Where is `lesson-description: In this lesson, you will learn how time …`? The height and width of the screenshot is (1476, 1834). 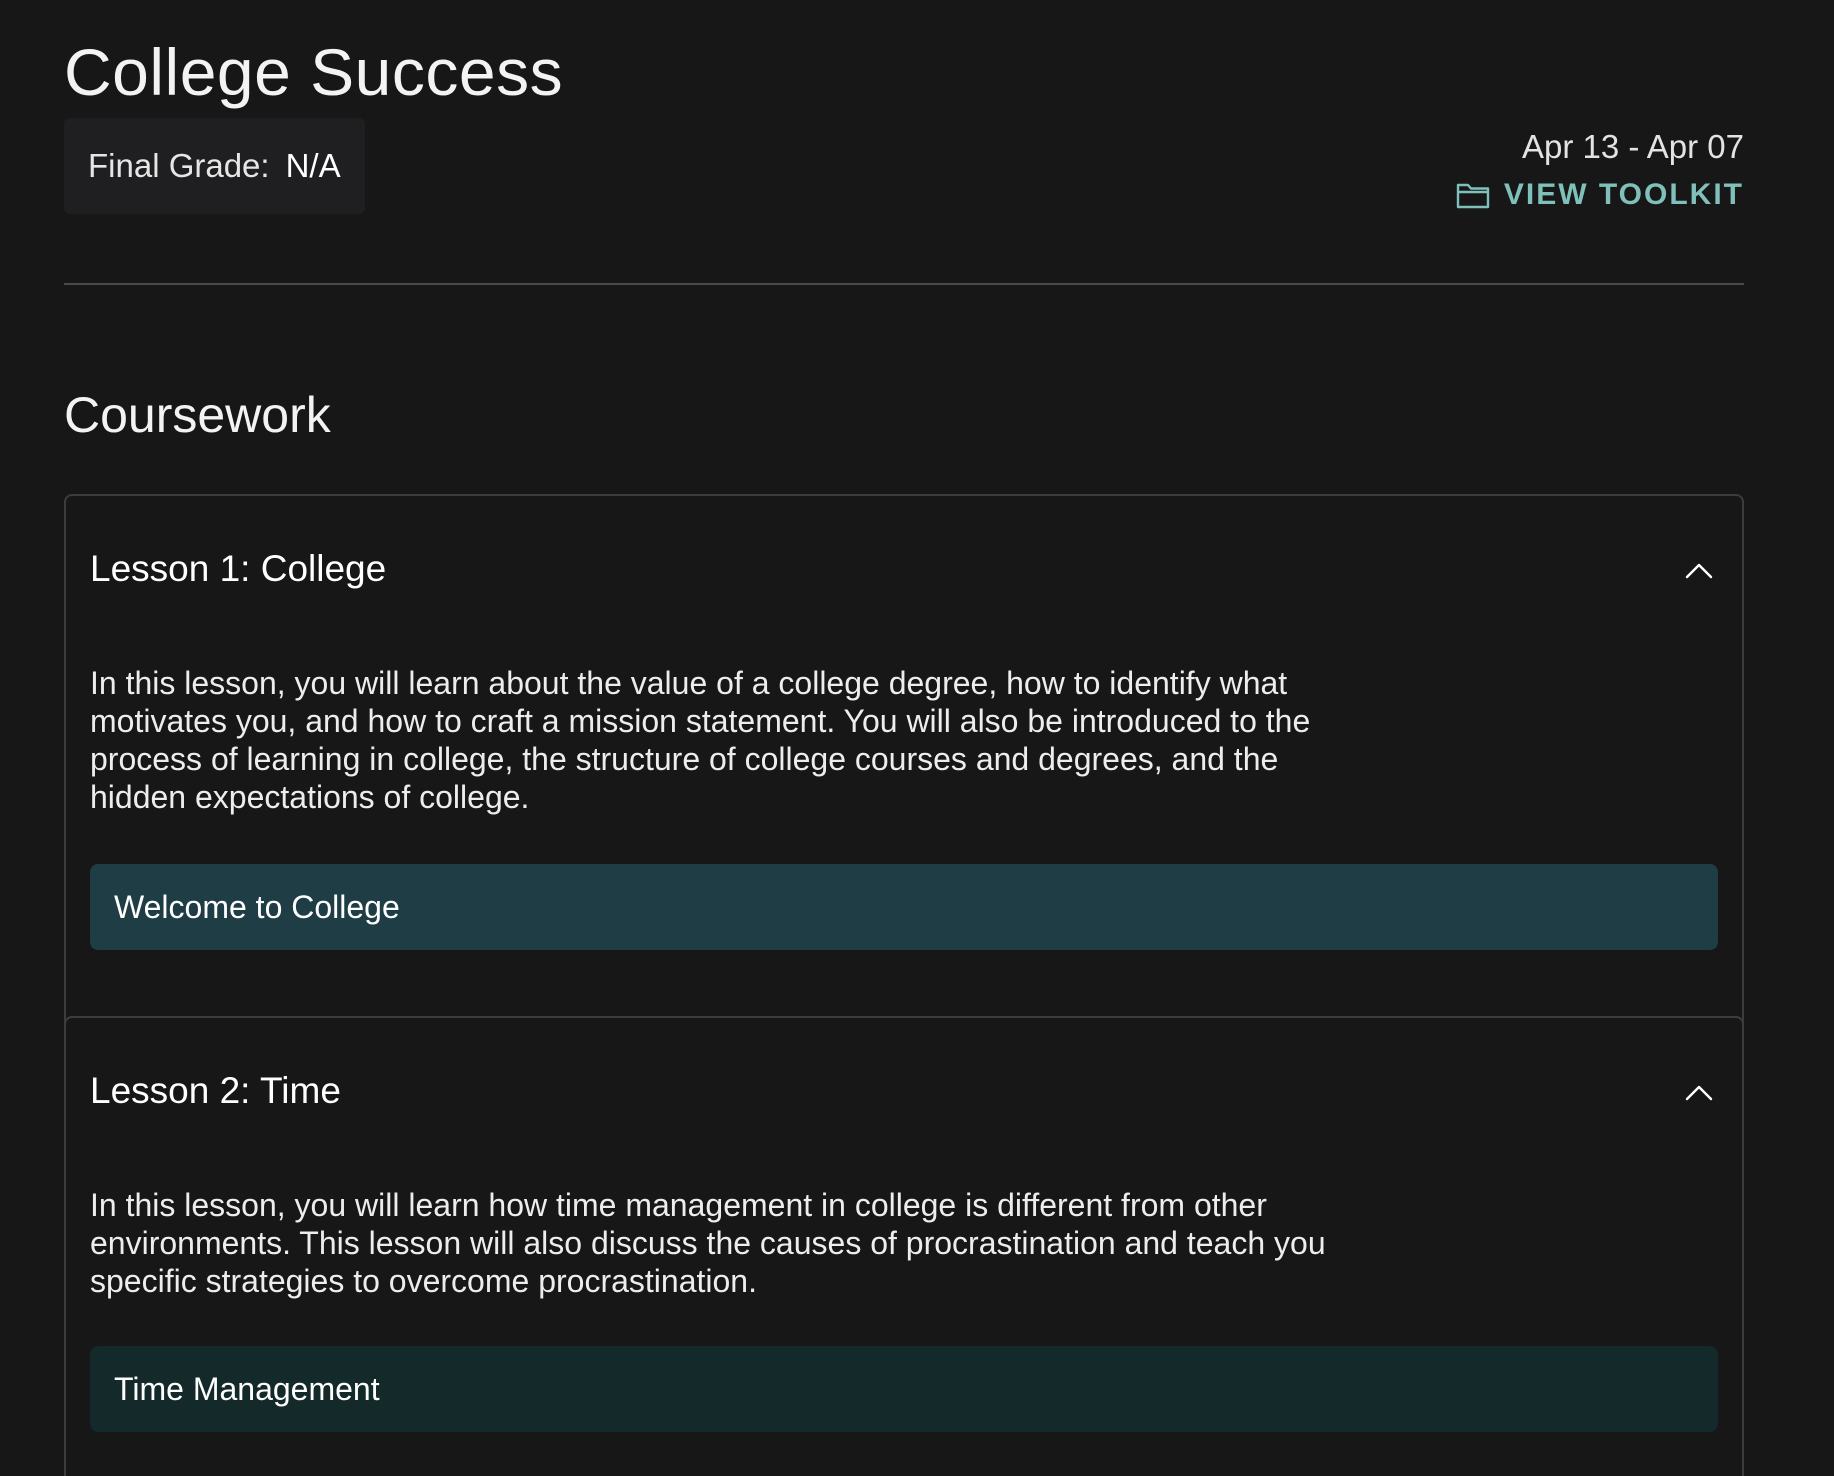 lesson-description: In this lesson, you will learn how time … is located at coordinates (708, 1243).